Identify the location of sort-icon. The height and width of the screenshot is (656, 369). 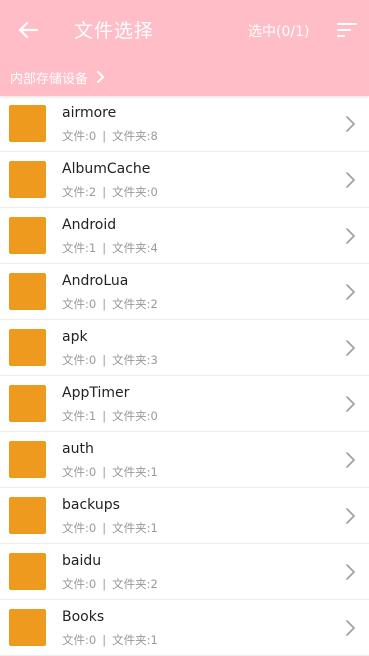
(347, 30).